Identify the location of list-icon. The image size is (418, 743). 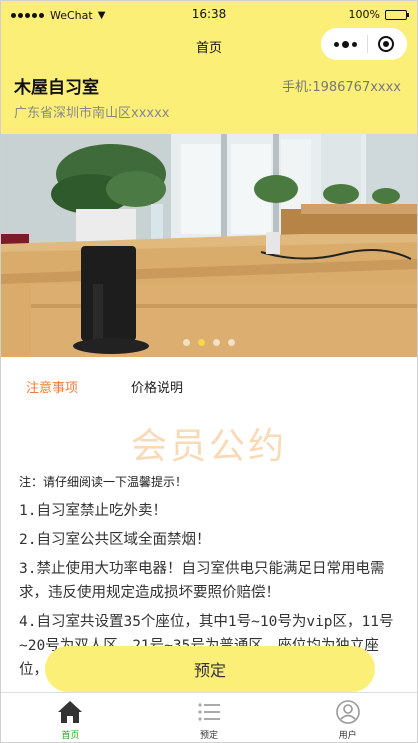
(209, 712).